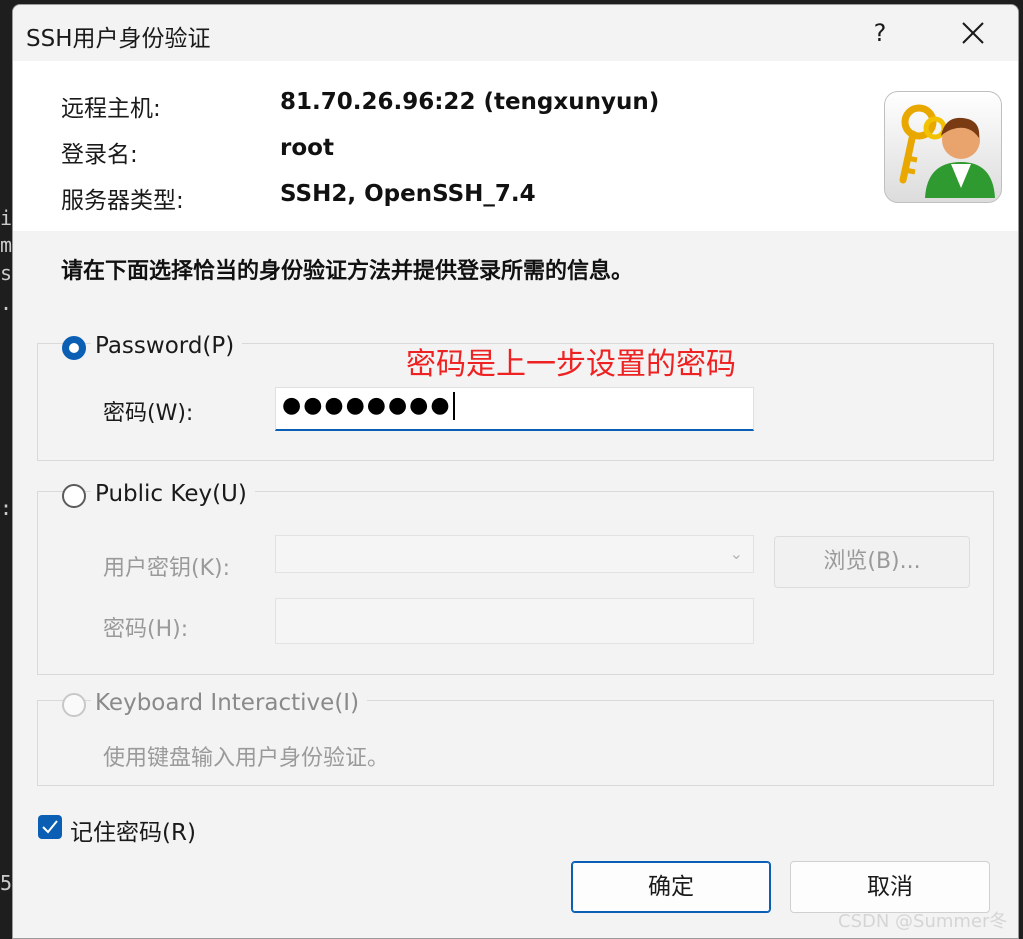 This screenshot has height=939, width=1023. What do you see at coordinates (923, 924) in the screenshot?
I see `watermark: CSDN @Summer冬天` at bounding box center [923, 924].